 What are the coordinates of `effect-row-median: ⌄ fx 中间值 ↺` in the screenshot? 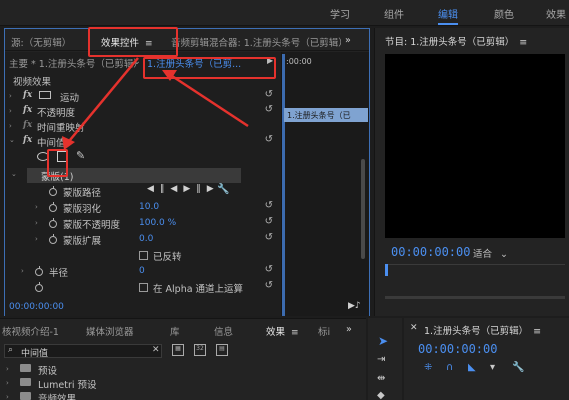 It's located at (143, 141).